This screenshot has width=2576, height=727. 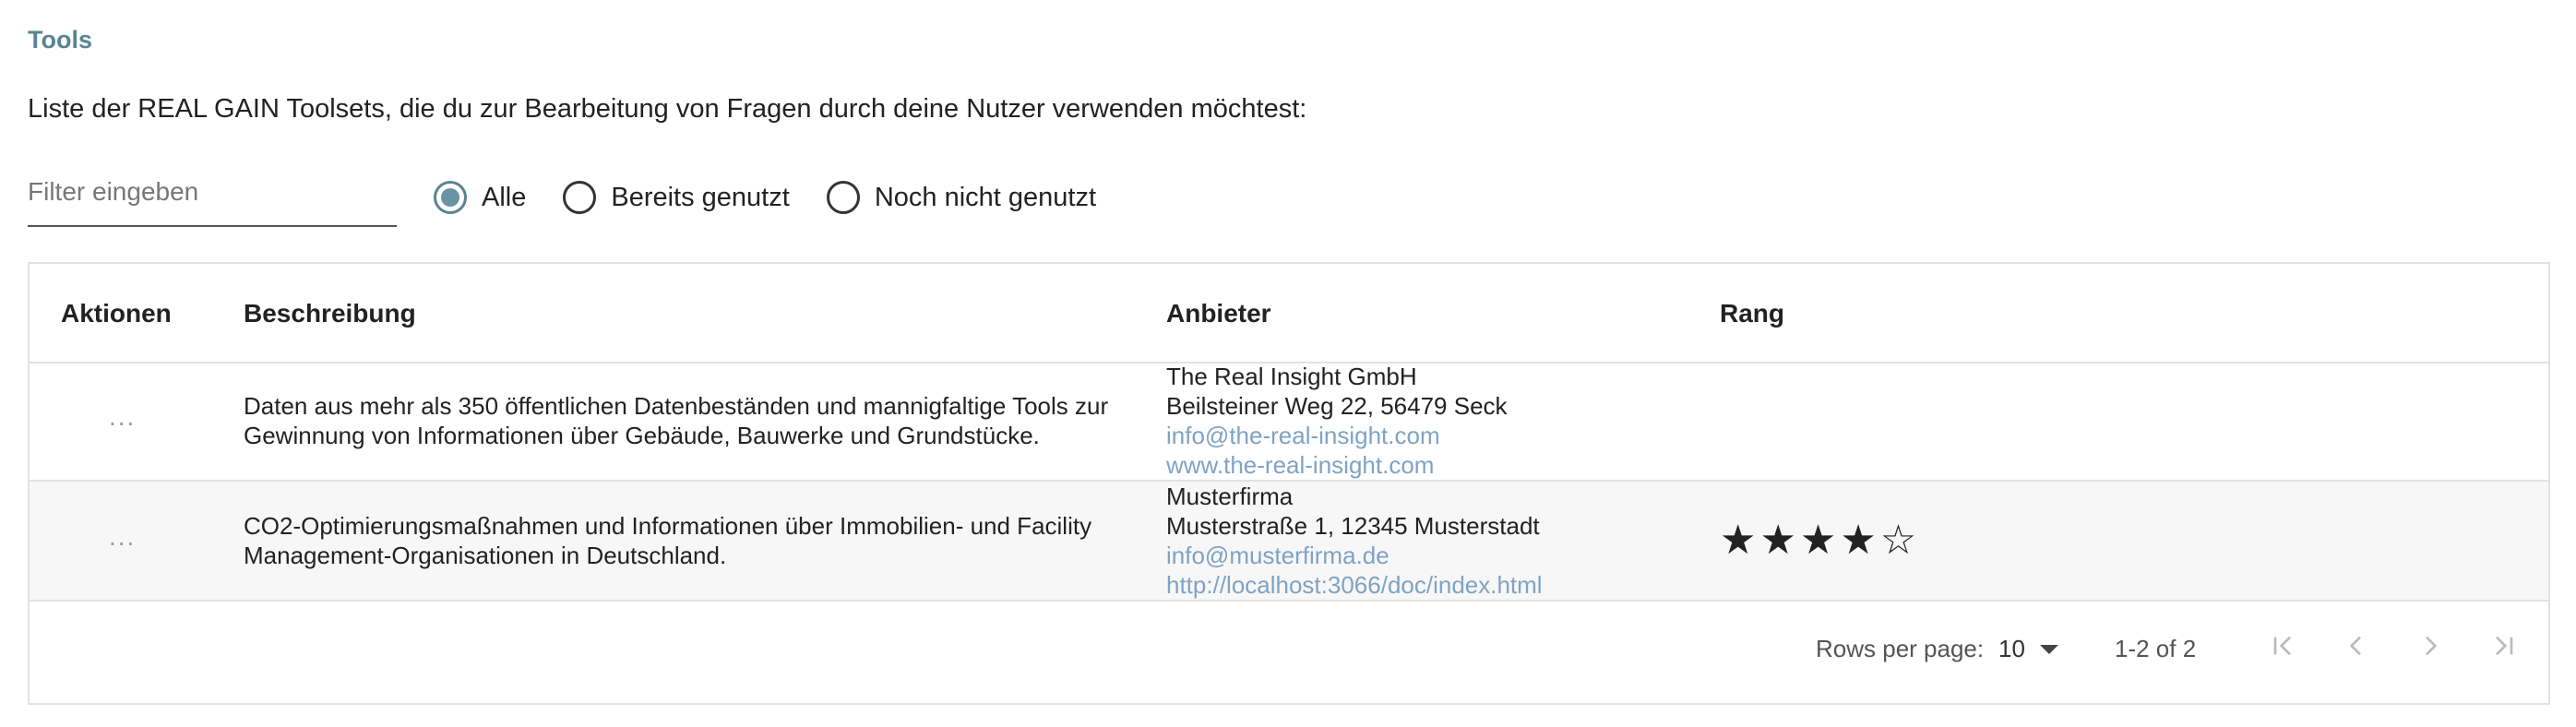 I want to click on last-page-button, so click(x=2504, y=645).